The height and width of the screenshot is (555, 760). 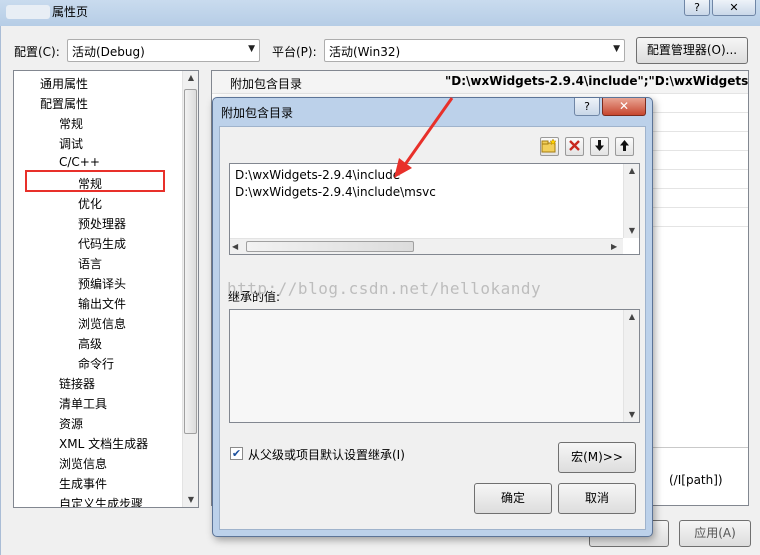 What do you see at coordinates (79, 162) in the screenshot?
I see `tree-item: C/C++` at bounding box center [79, 162].